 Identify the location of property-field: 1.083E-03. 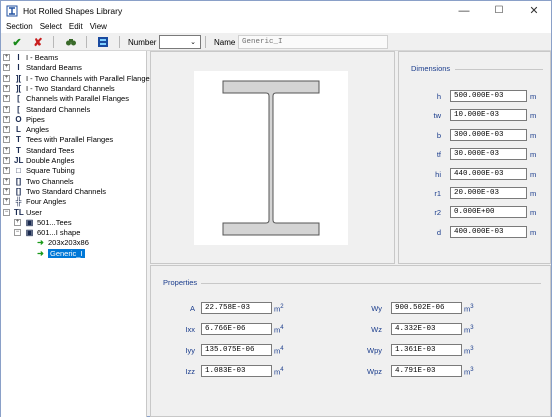
(236, 371).